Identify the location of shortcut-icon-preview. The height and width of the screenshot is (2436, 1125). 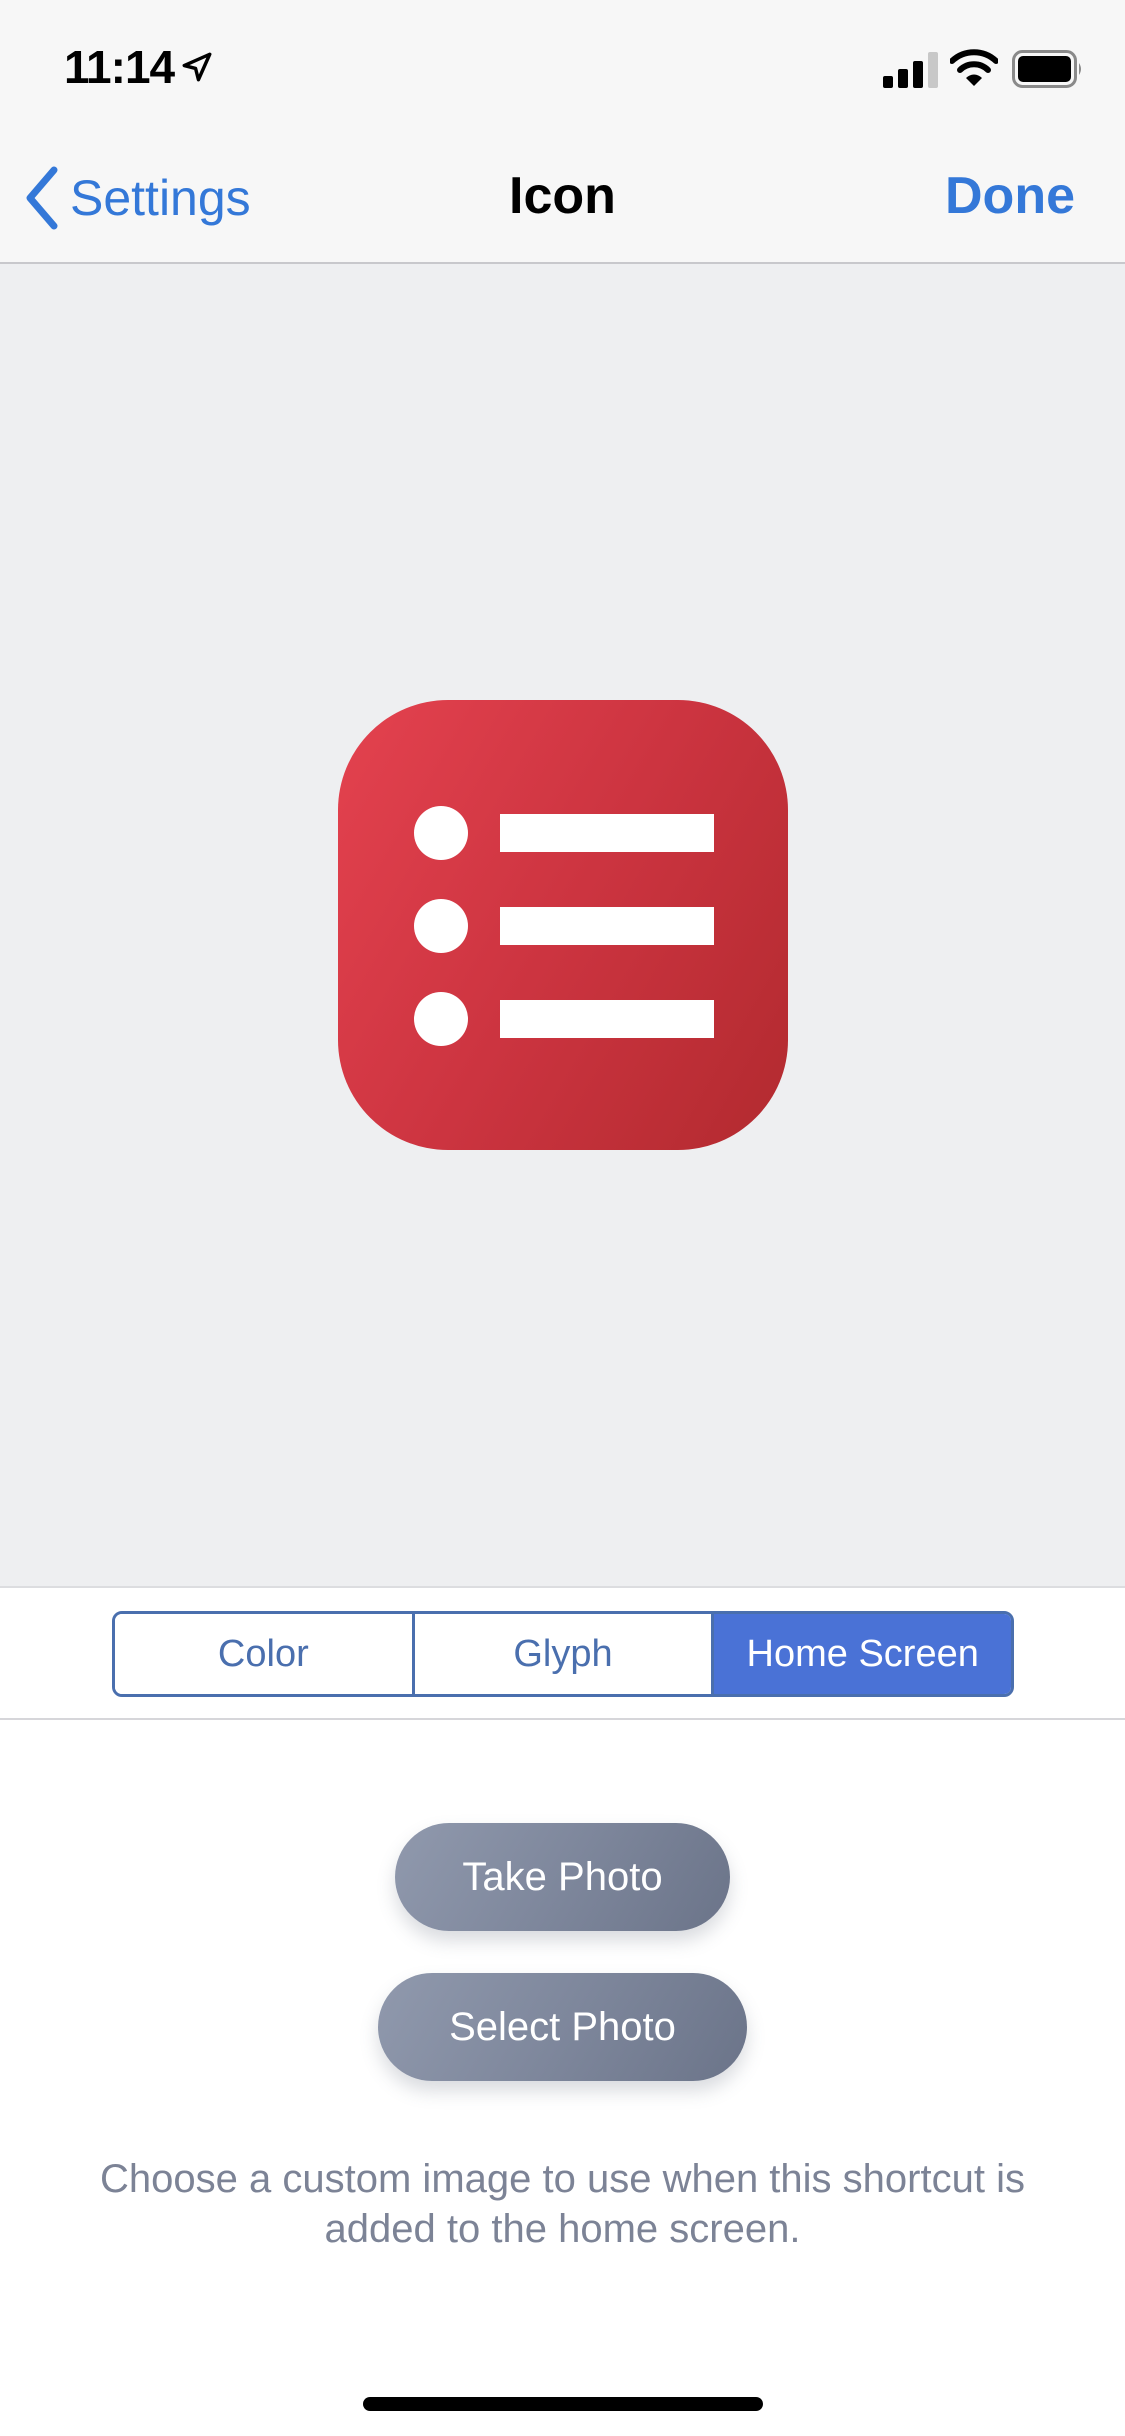
(563, 925).